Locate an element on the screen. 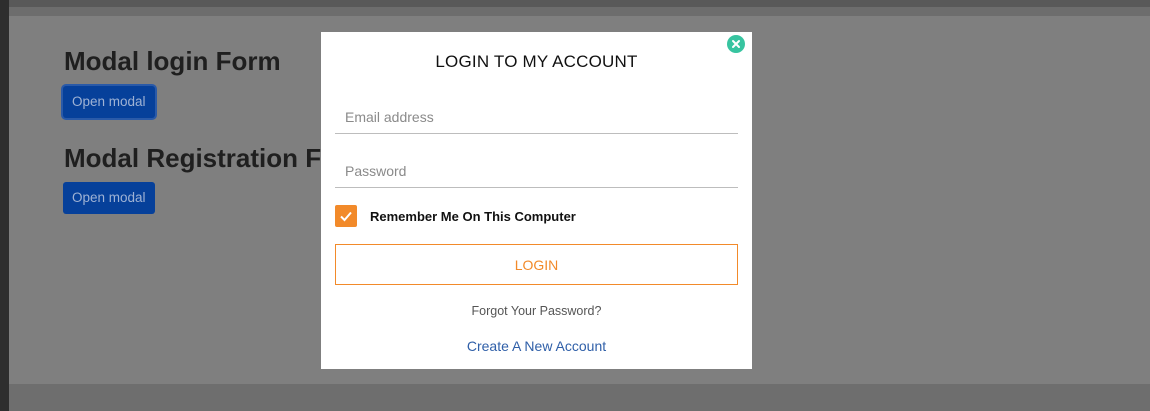 The width and height of the screenshot is (1150, 411). remember-me-checkbox is located at coordinates (346, 216).